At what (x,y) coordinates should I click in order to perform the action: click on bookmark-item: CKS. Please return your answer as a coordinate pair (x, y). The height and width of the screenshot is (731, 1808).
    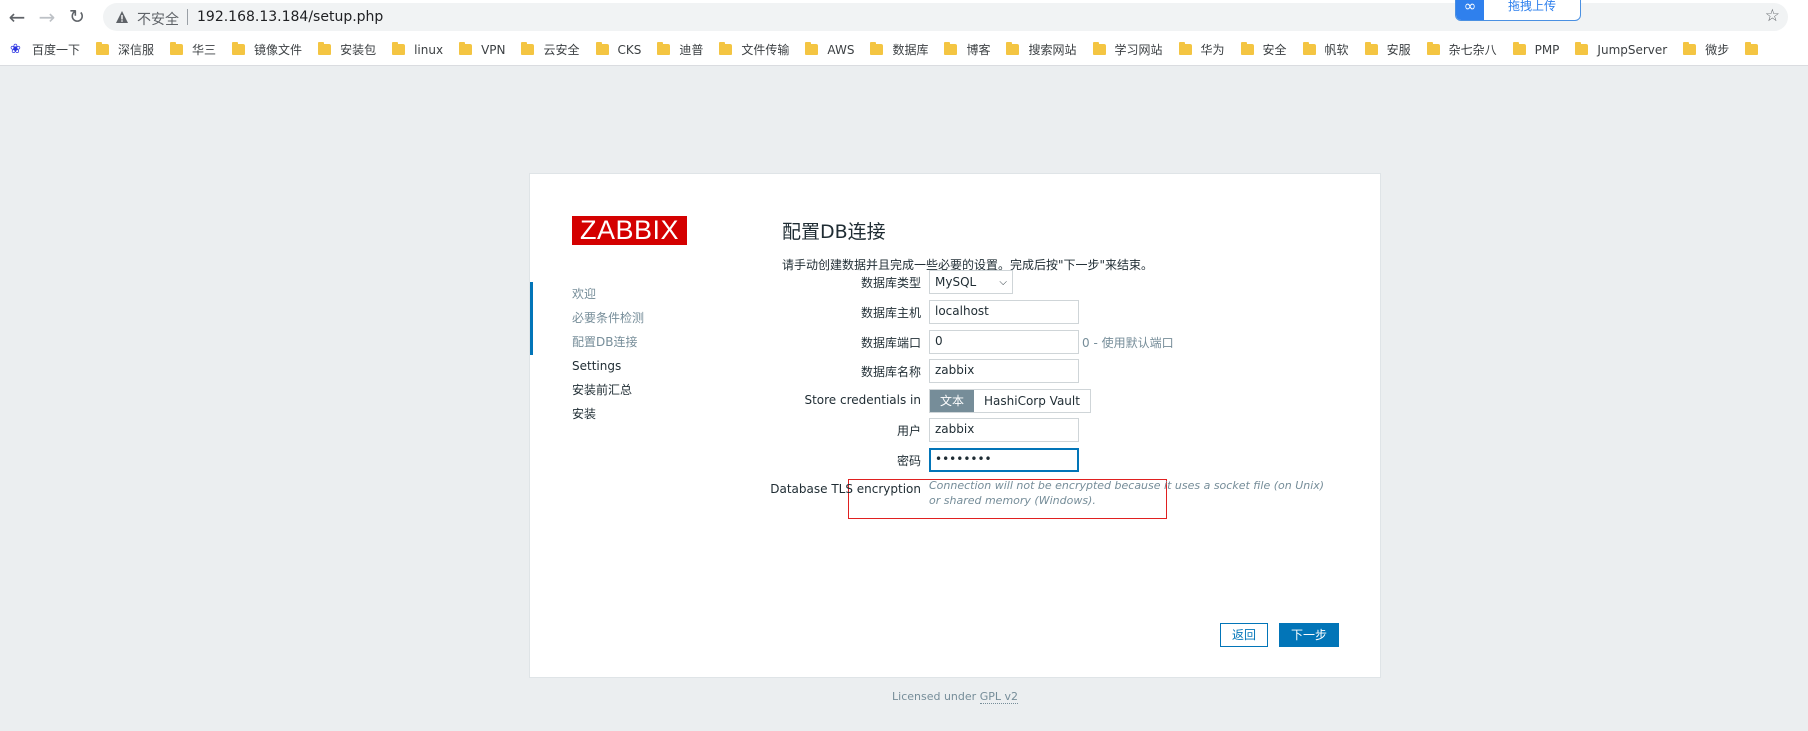
    Looking at the image, I should click on (618, 49).